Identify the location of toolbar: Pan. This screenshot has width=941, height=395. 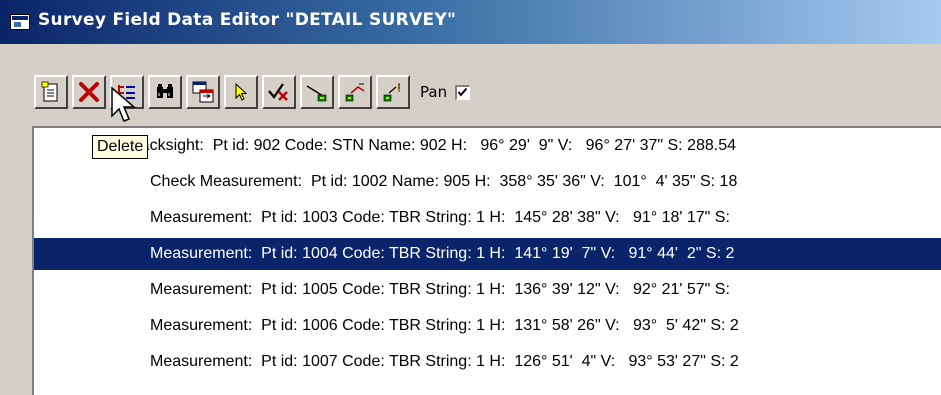
(252, 92).